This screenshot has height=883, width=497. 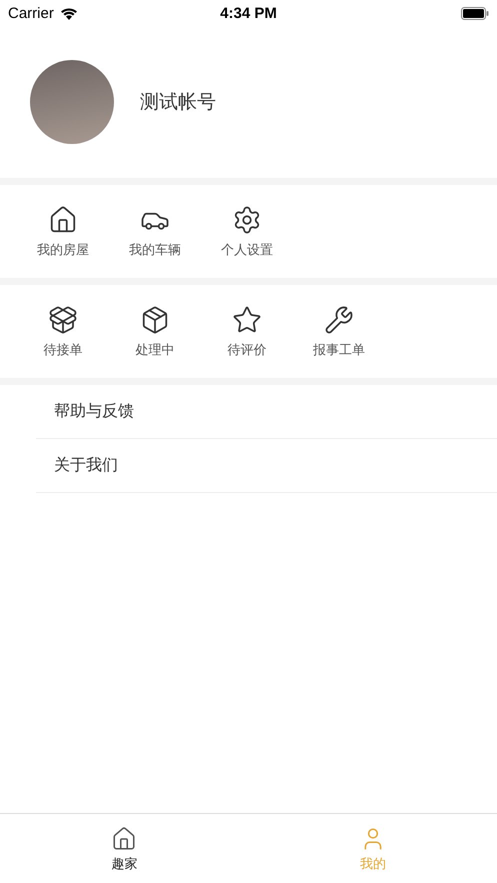 I want to click on order-item: 处理中, so click(x=155, y=331).